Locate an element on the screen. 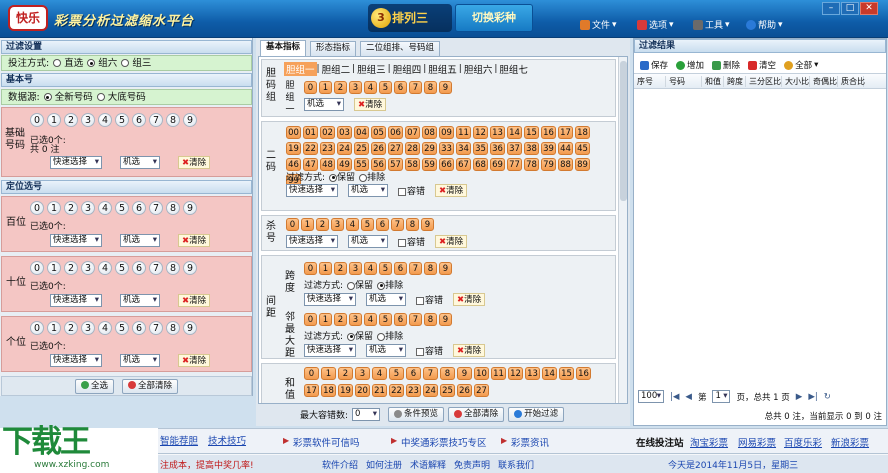 The image size is (888, 473). sum-number-22: 22 is located at coordinates (396, 390).